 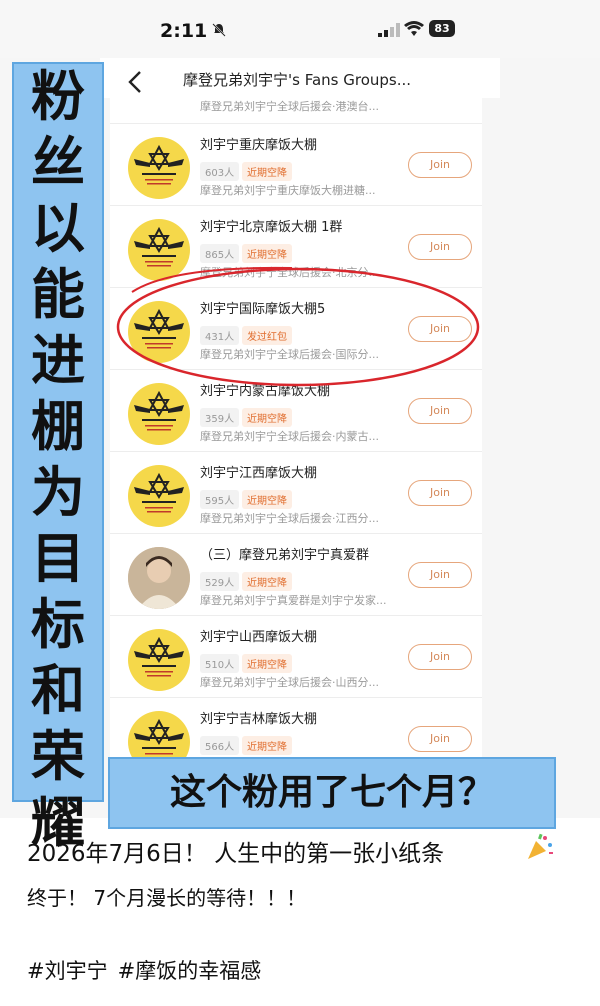 What do you see at coordinates (442, 28) in the screenshot?
I see `battery-icon: 83` at bounding box center [442, 28].